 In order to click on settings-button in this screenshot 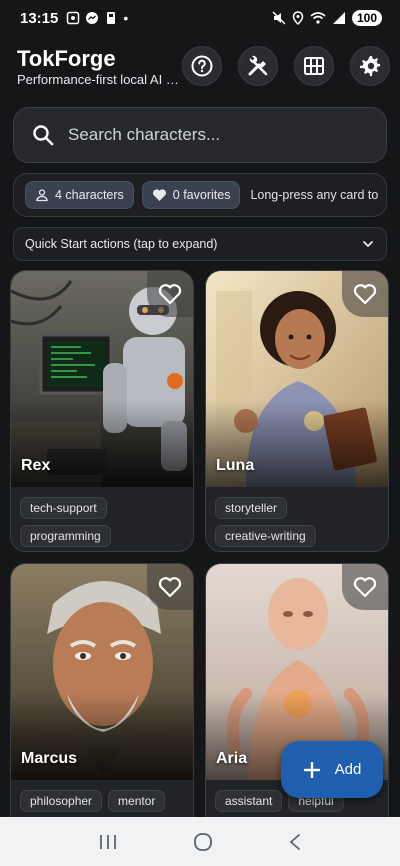, I will do `click(370, 66)`.